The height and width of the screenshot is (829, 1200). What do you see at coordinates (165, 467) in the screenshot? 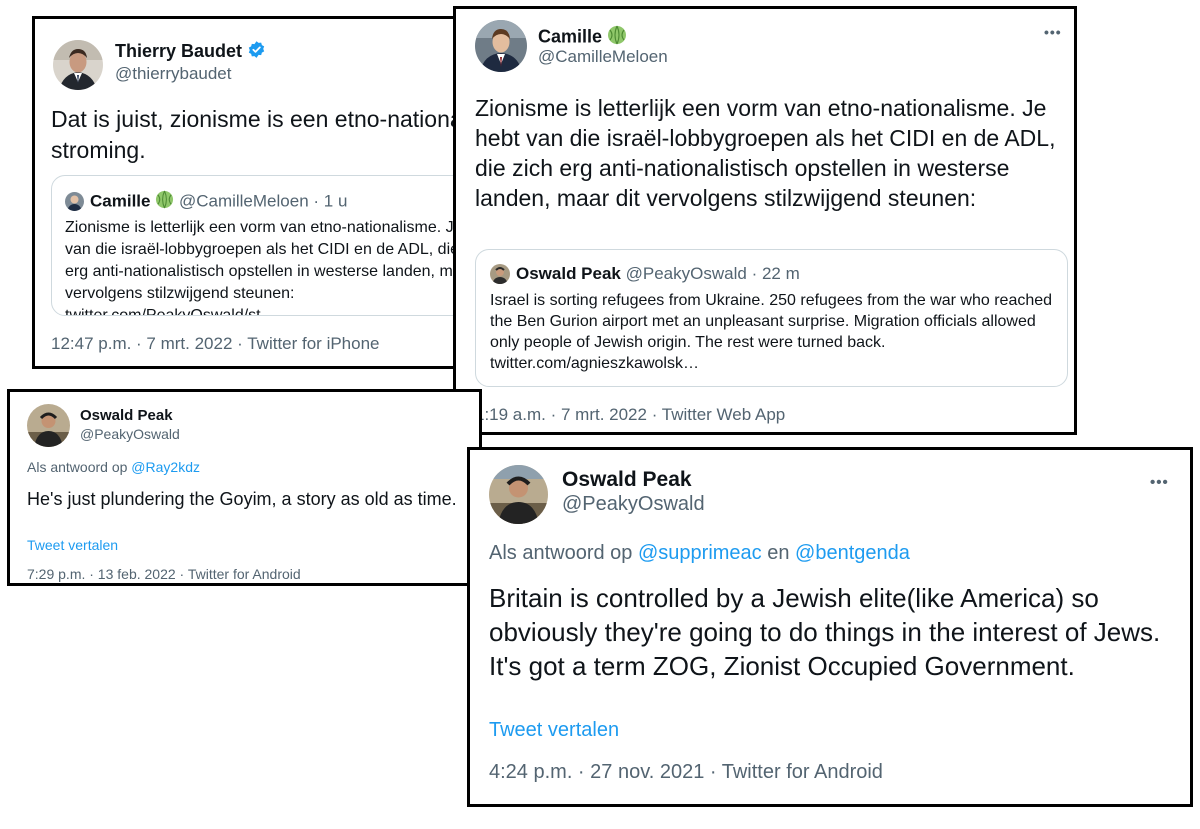
I see `reply-to-link: @Ray2kdz` at bounding box center [165, 467].